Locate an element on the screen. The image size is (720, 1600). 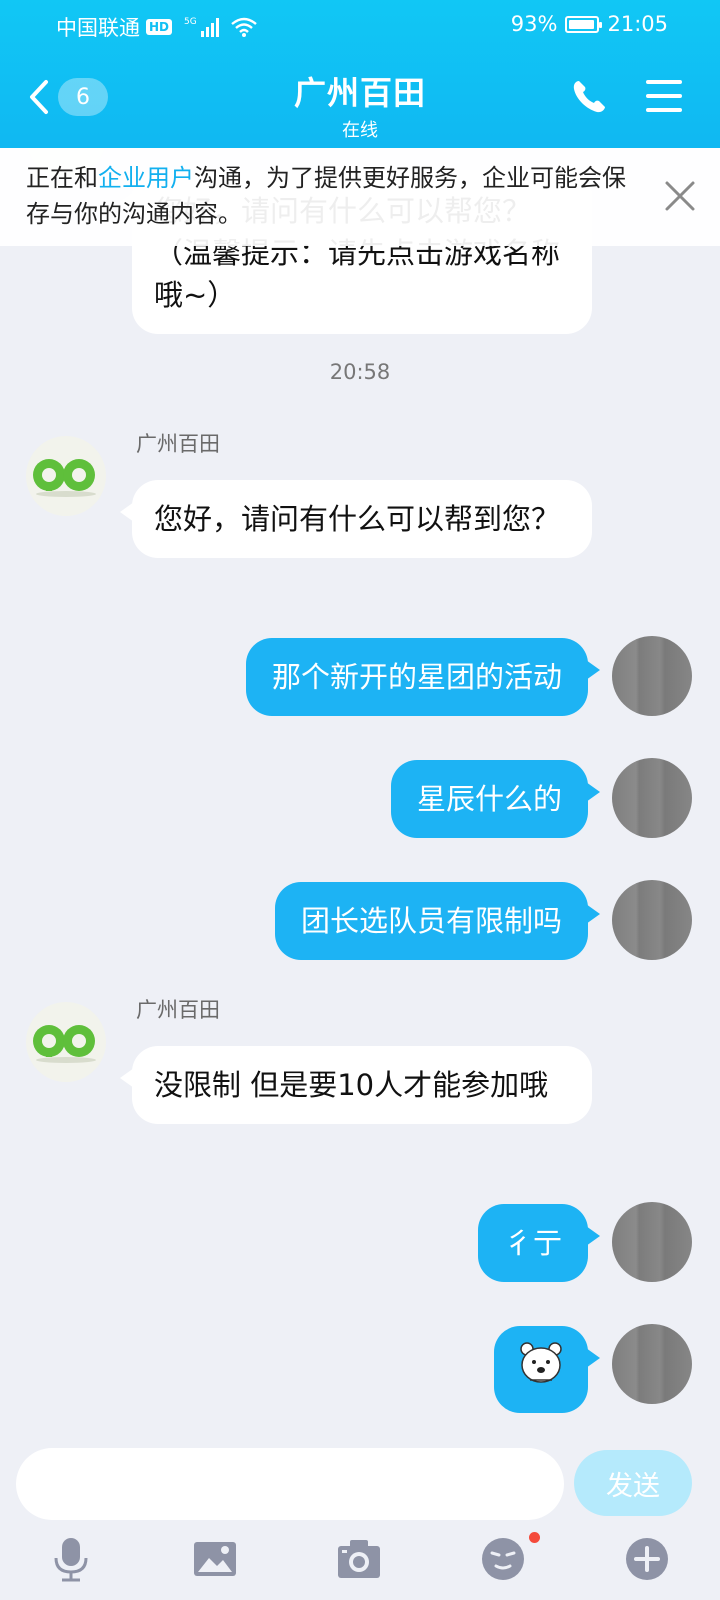
message-bubble-outgoing: 星辰什么的 is located at coordinates (495, 799).